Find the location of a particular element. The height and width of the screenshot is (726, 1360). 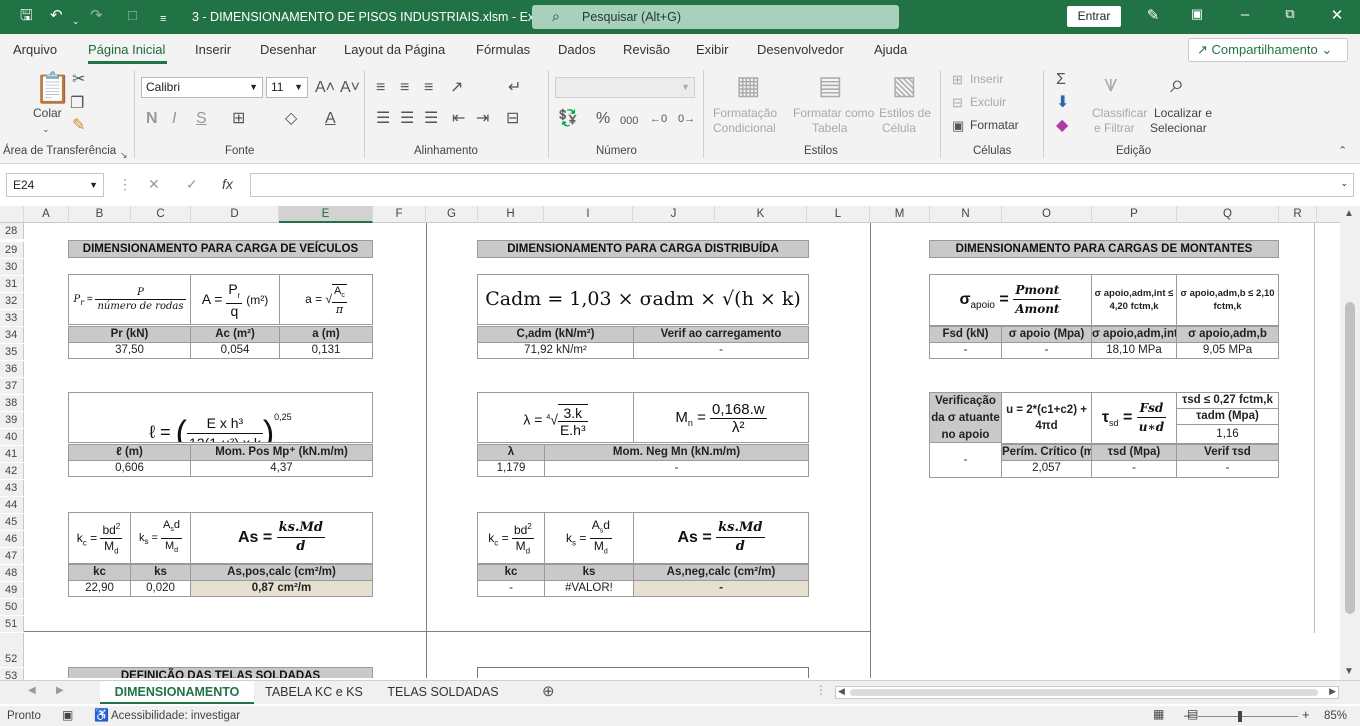

tab-desenhar: Desenhar is located at coordinates (288, 49).